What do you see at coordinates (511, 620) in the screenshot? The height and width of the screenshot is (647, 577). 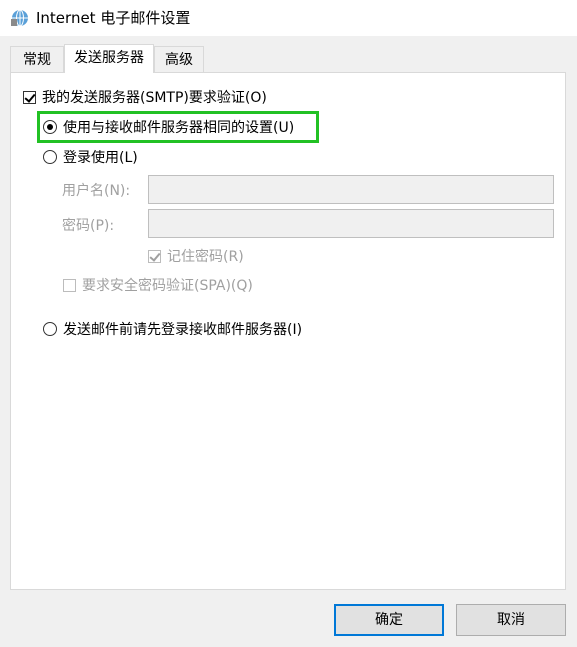 I see `cancel-button: 取消` at bounding box center [511, 620].